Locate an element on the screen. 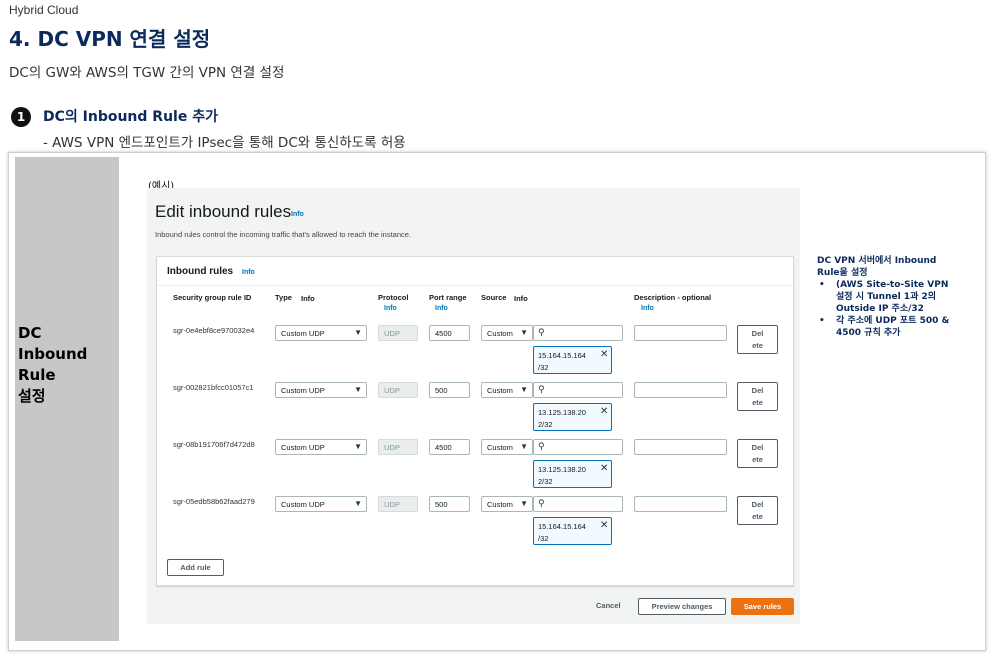 The height and width of the screenshot is (659, 992). side-label: DC Inbound Rule 설정 is located at coordinates (53, 364).